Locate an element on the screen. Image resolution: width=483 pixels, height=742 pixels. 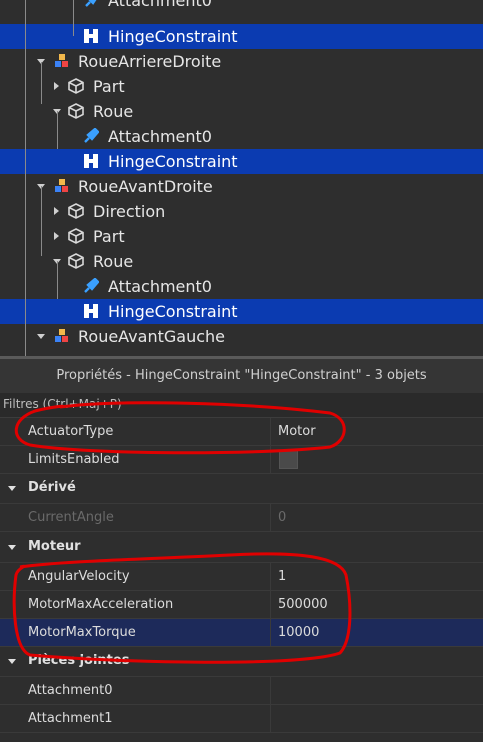
property-name: ActuatorType is located at coordinates (71, 431).